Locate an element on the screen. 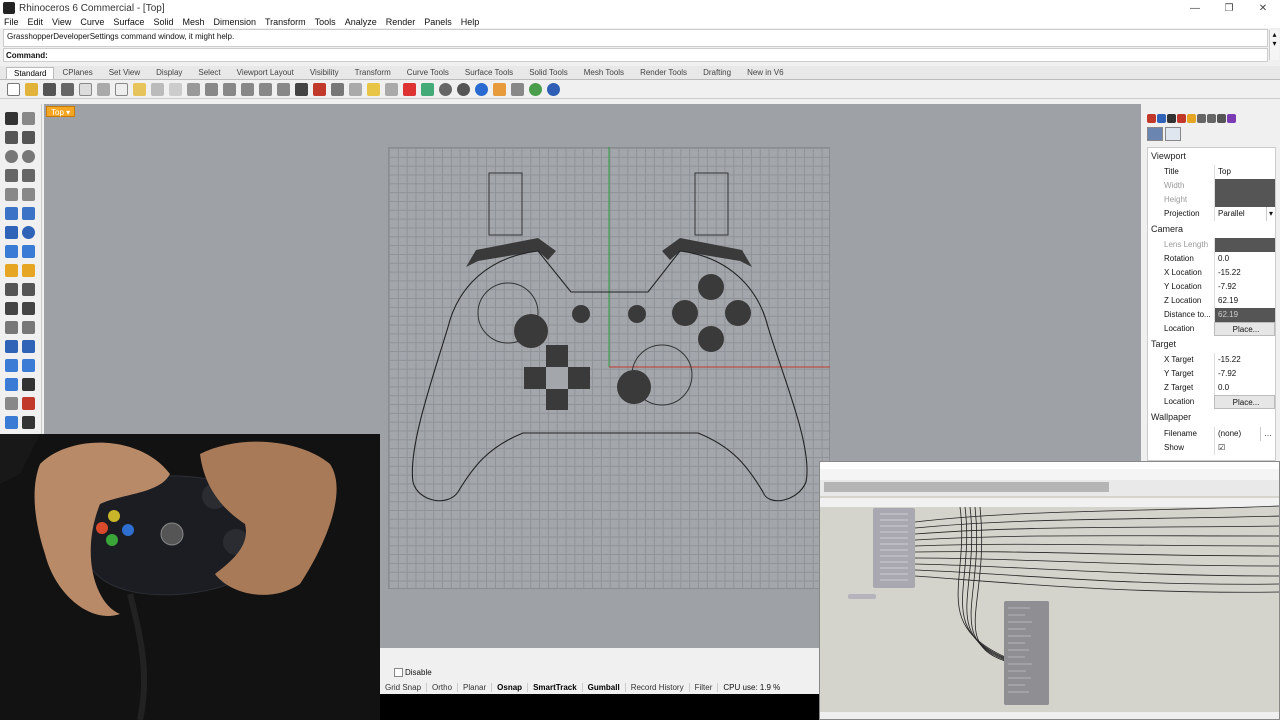  open-folder-icon is located at coordinates (31, 89).